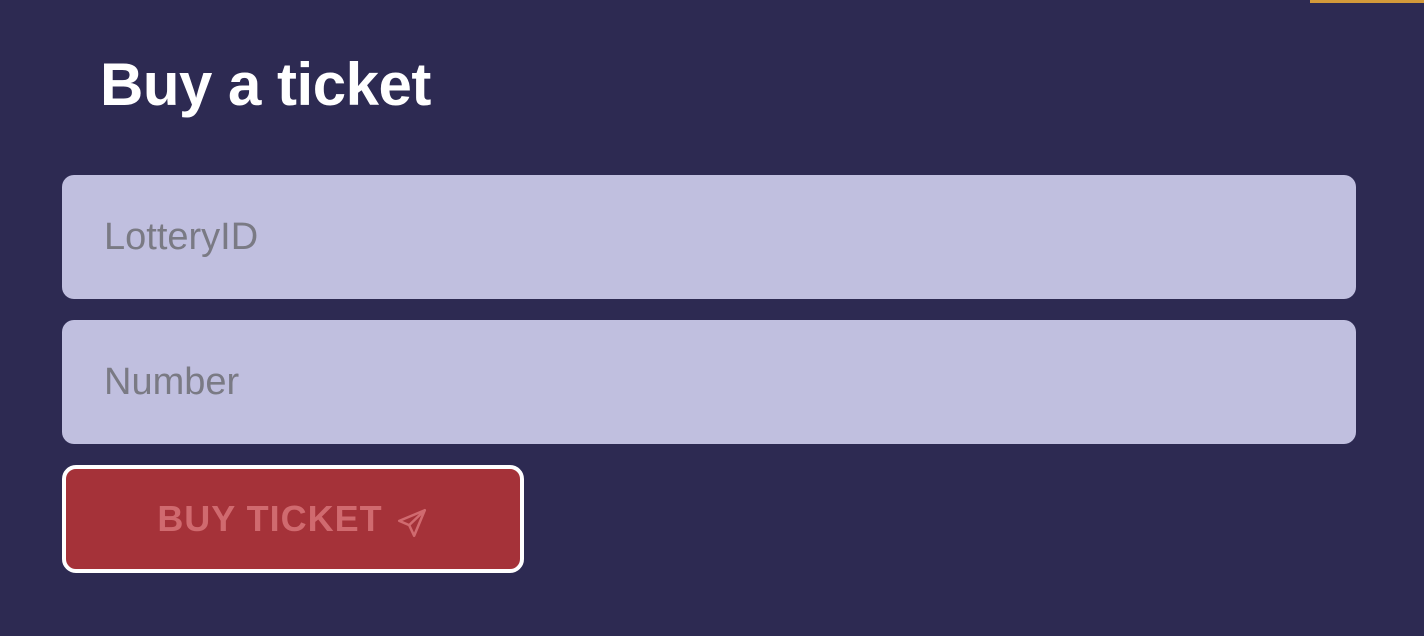  Describe the element at coordinates (412, 523) in the screenshot. I see `send-icon` at that location.